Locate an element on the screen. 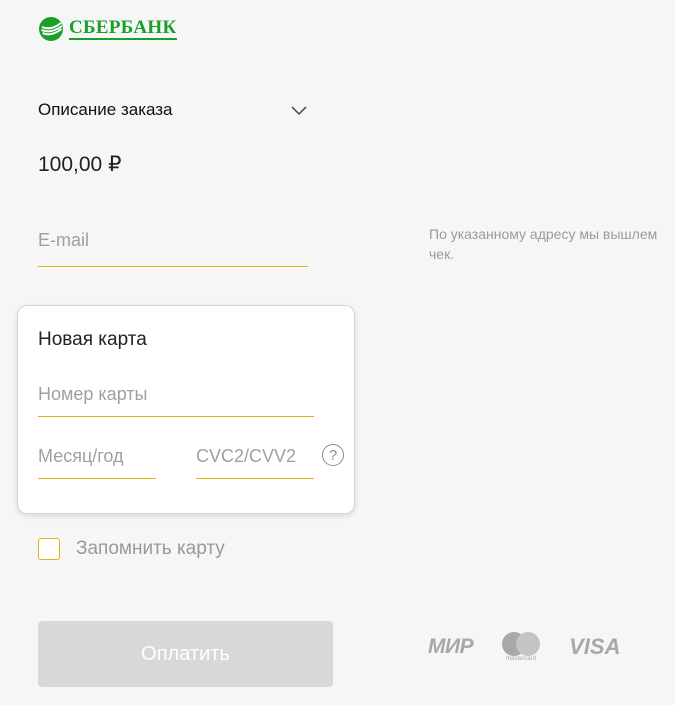 This screenshot has height=705, width=675. card-number-input is located at coordinates (176, 394).